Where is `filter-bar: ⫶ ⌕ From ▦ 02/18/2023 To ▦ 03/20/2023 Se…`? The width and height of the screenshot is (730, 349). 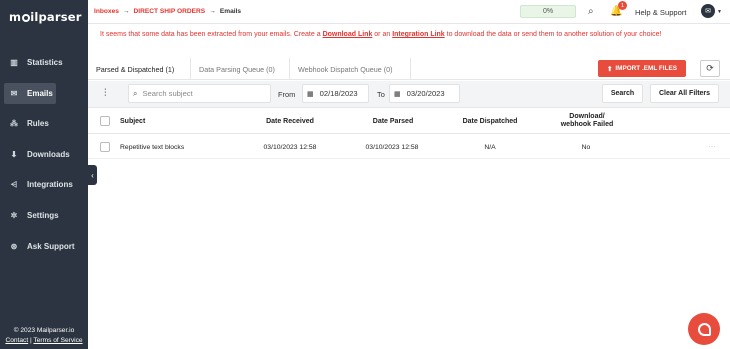
filter-bar: ⫶ ⌕ From ▦ 02/18/2023 To ▦ 03/20/2023 Se… is located at coordinates (409, 94).